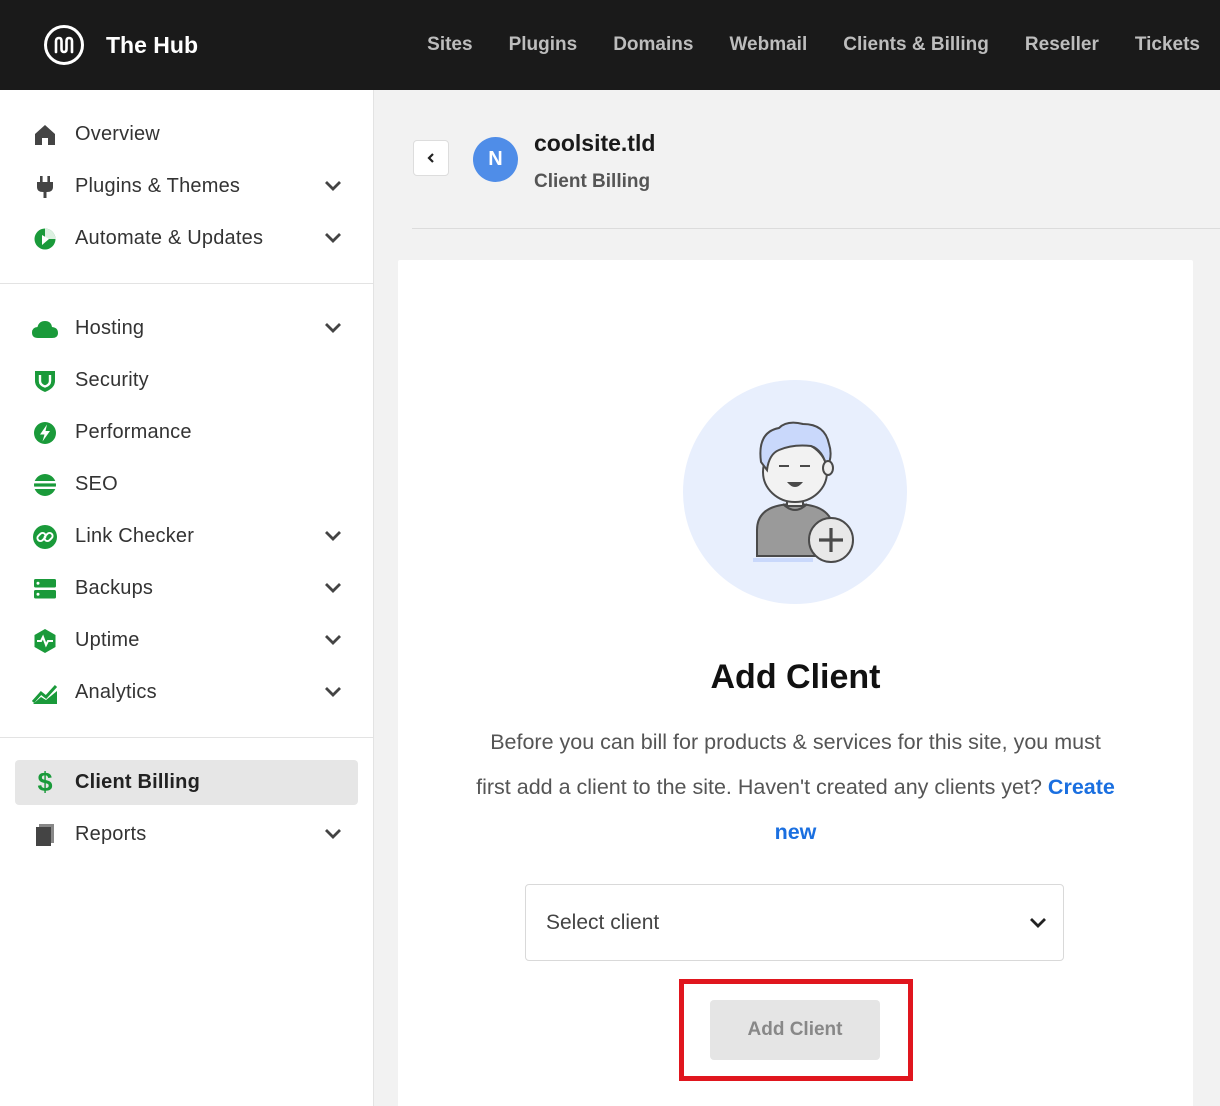 This screenshot has height=1106, width=1220. What do you see at coordinates (158, 186) in the screenshot?
I see `sidebar-item-label: Plugins & Themes` at bounding box center [158, 186].